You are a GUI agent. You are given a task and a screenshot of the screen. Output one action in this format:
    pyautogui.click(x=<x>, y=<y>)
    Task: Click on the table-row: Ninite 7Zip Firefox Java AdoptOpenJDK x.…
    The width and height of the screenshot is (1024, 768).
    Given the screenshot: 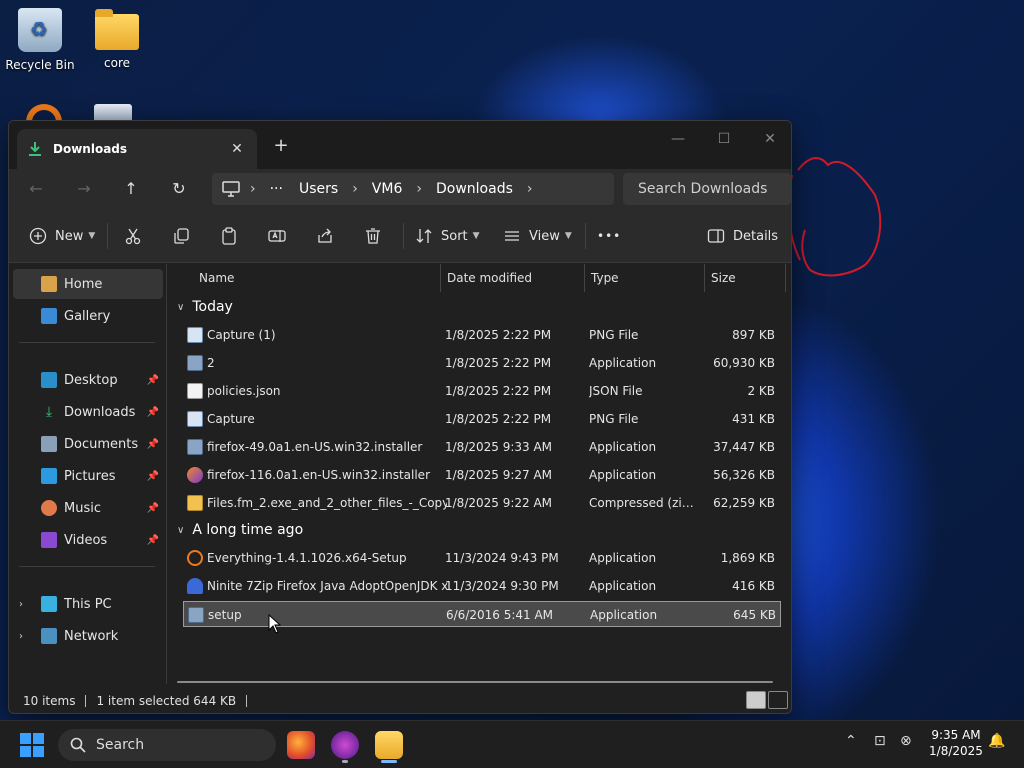 What is the action you would take?
    pyautogui.click(x=482, y=586)
    